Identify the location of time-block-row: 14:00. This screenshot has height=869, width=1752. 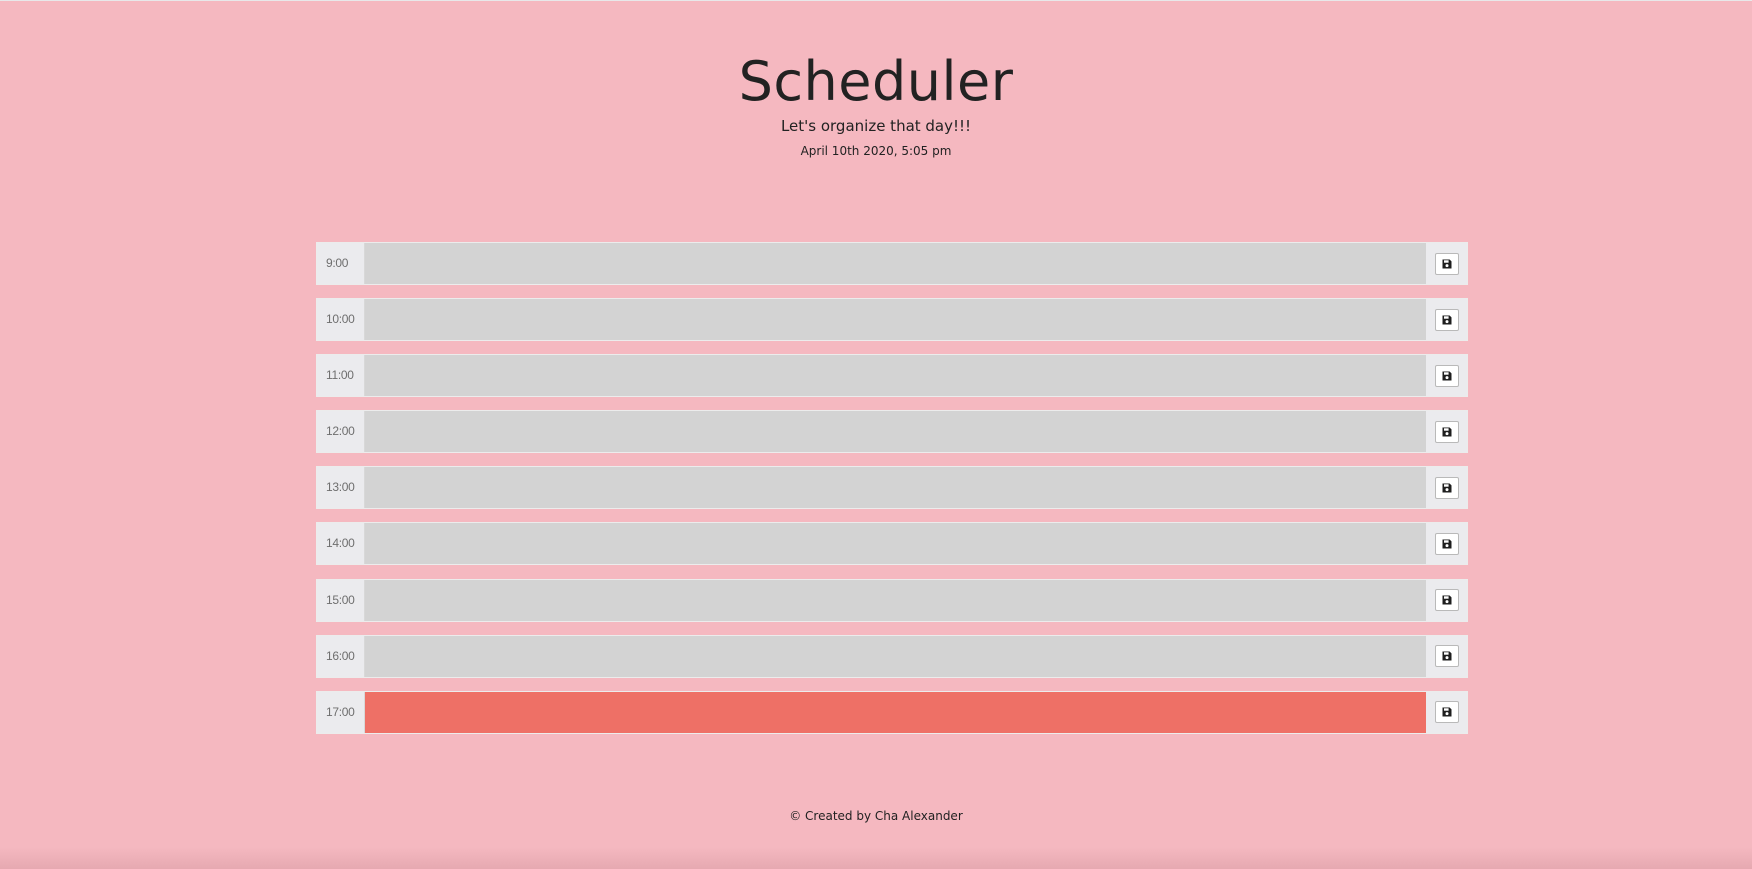
(892, 544).